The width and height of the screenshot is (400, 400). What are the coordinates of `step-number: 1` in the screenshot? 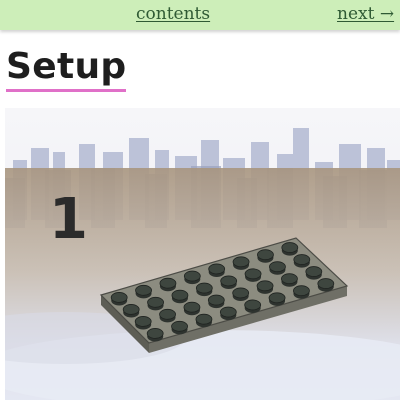 It's located at (68, 219).